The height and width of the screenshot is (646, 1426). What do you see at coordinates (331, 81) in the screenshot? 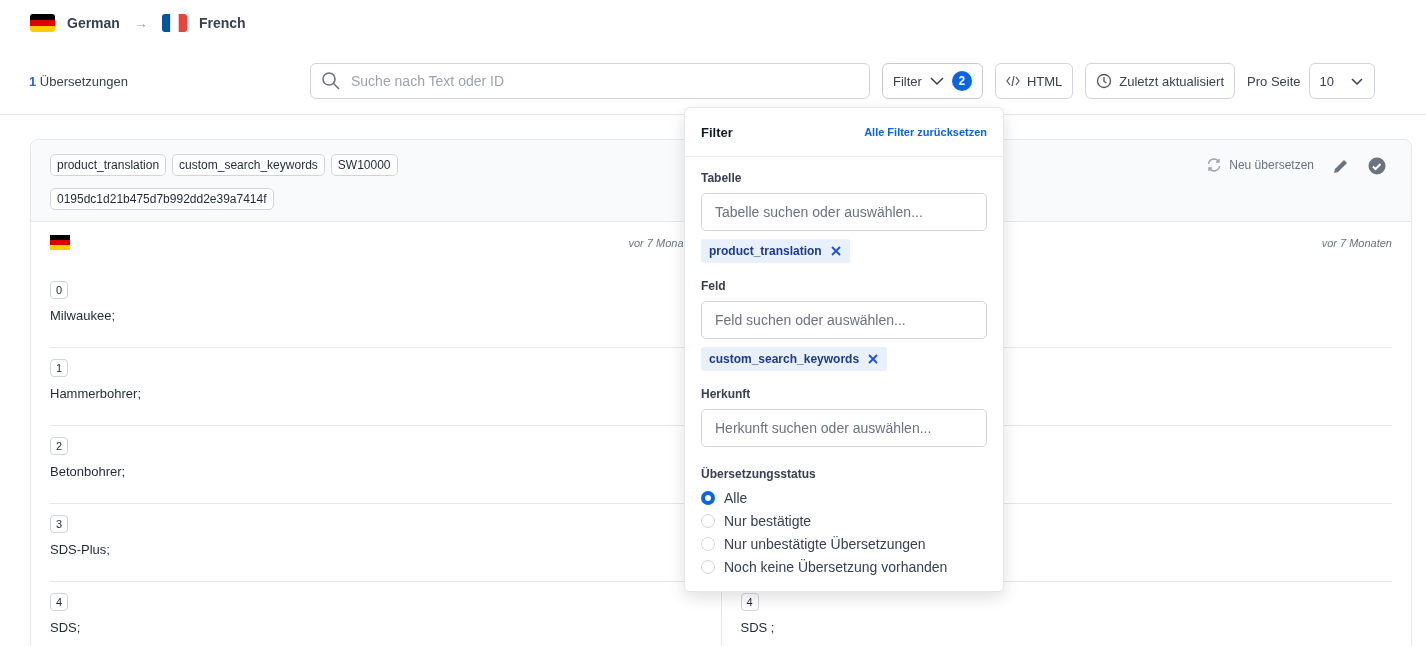
I see `search-icon` at bounding box center [331, 81].